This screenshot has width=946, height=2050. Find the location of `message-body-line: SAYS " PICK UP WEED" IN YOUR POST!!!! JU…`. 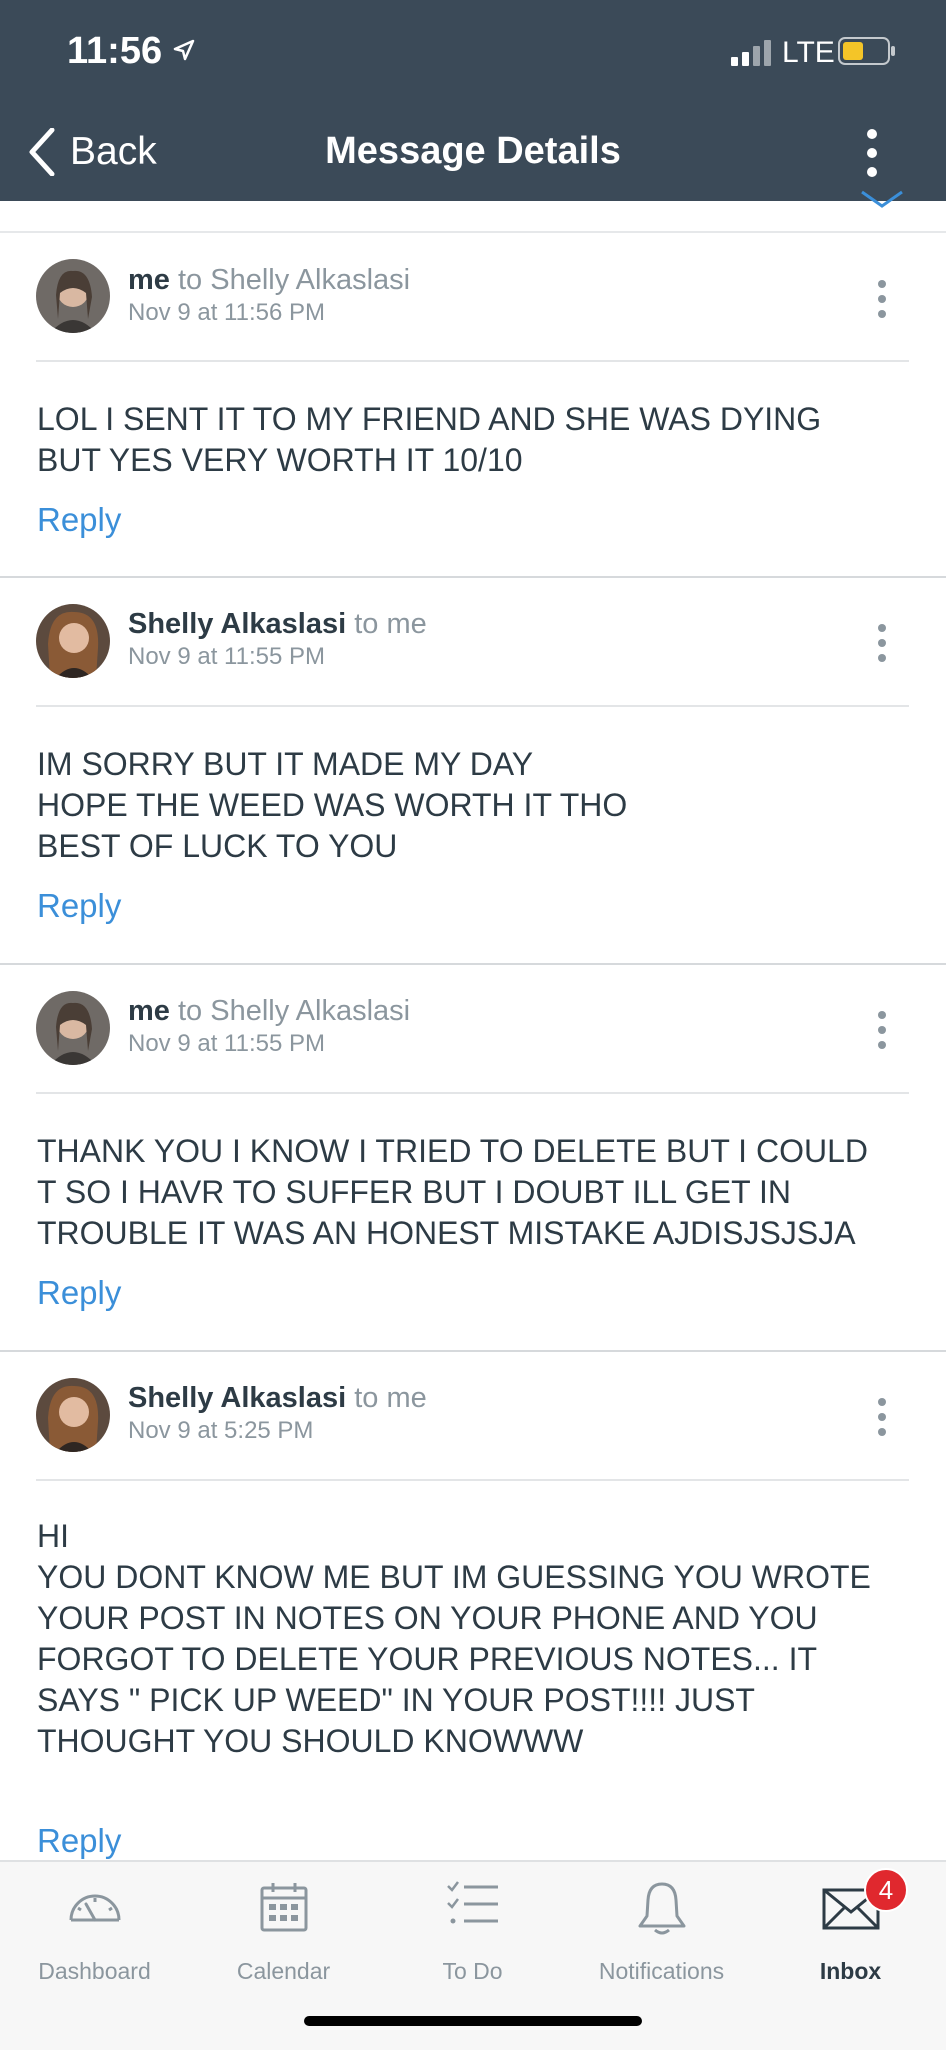

message-body-line: SAYS " PICK UP WEED" IN YOUR POST!!!! JU… is located at coordinates (396, 1700).